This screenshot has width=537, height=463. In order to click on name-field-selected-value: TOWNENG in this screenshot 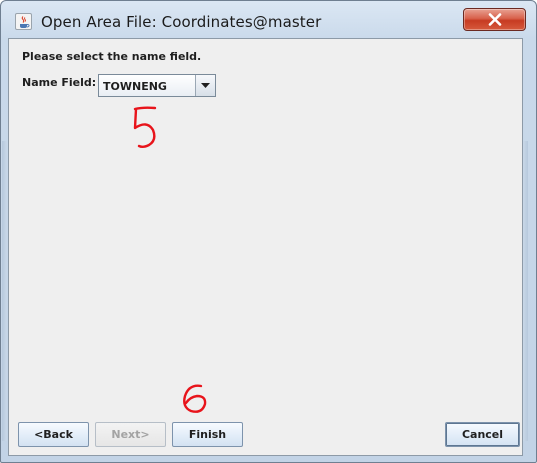, I will do `click(135, 86)`.